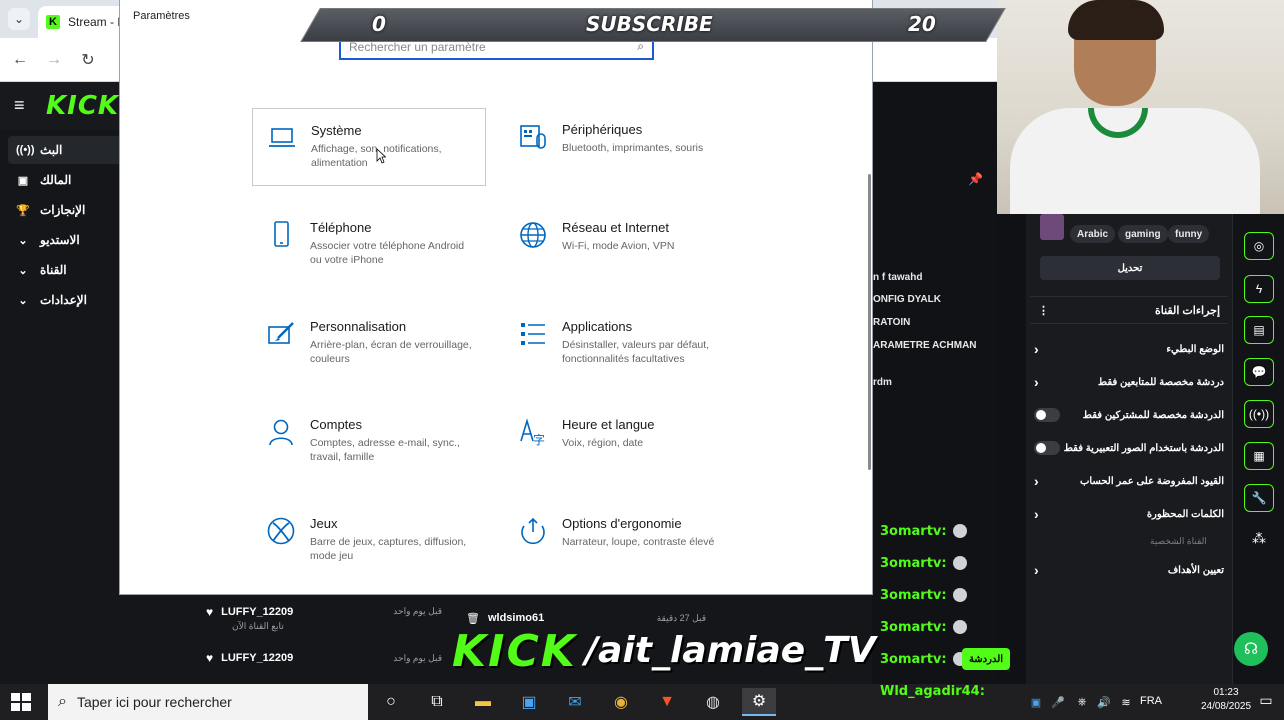 The image size is (1284, 720). I want to click on lightning-icon: ϟ, so click(1259, 289).